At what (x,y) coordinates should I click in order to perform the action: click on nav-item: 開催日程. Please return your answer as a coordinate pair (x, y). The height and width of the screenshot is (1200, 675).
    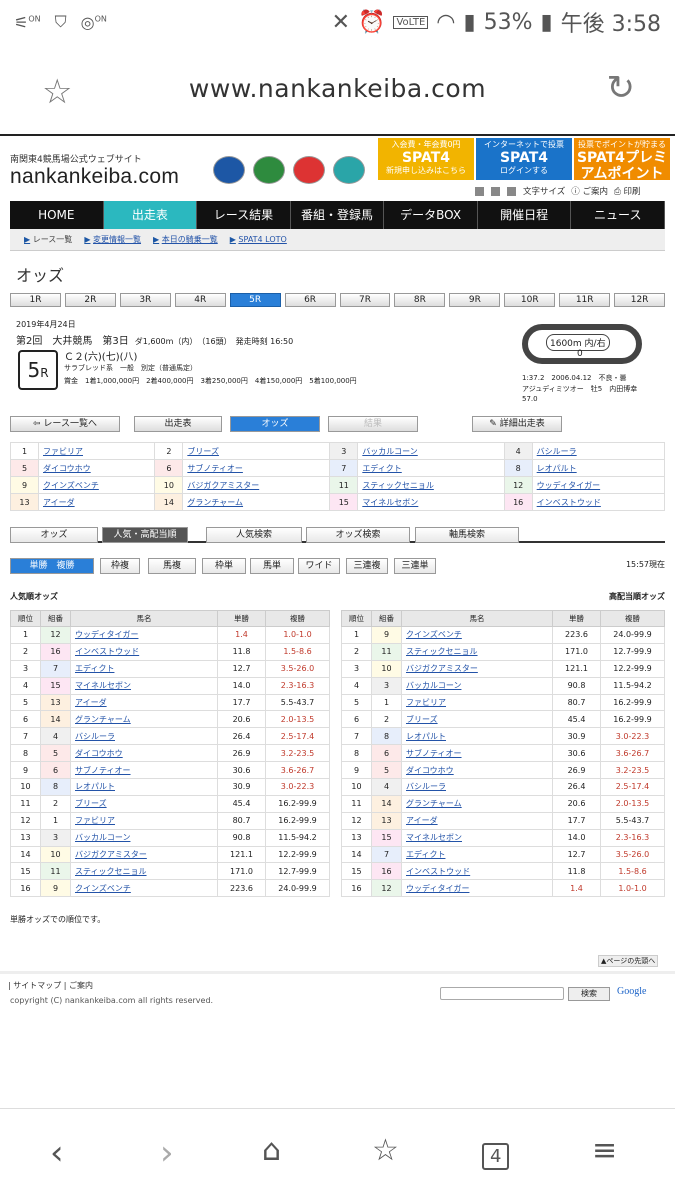
    Looking at the image, I should click on (525, 215).